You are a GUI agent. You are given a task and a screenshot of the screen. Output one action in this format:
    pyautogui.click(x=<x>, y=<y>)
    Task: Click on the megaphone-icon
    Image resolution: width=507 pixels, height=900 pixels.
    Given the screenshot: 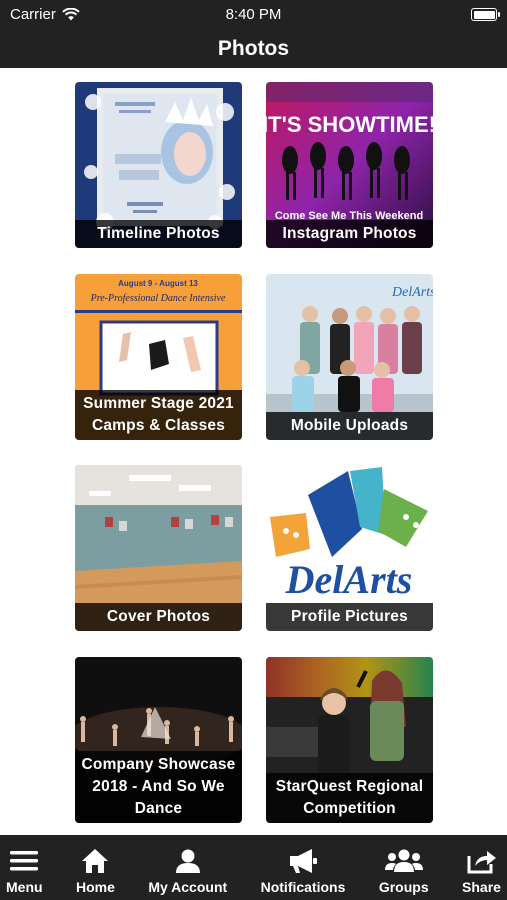 What is the action you would take?
    pyautogui.click(x=303, y=861)
    